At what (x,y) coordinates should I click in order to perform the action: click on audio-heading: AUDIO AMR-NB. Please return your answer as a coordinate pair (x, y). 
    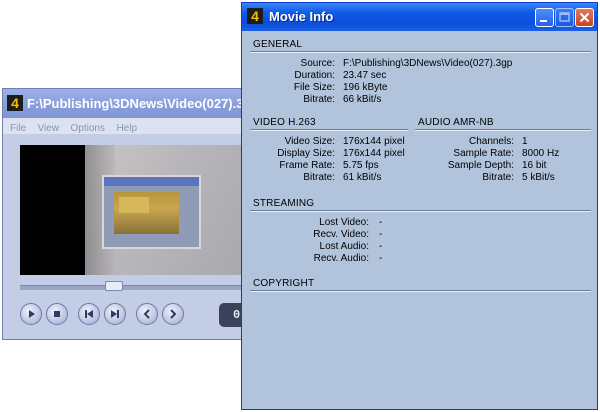
    Looking at the image, I should click on (456, 122).